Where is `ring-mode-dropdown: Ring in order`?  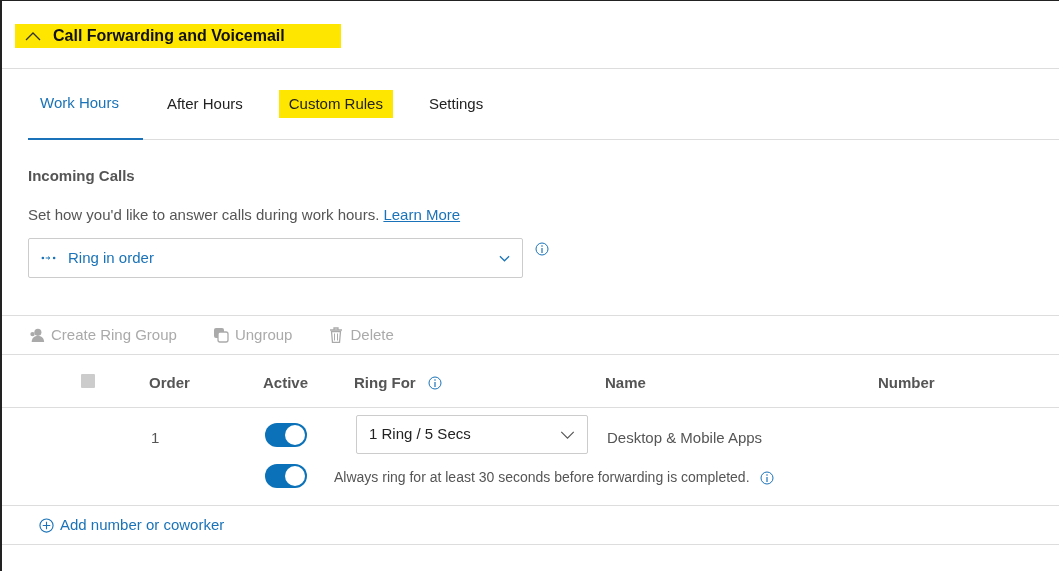 ring-mode-dropdown: Ring in order is located at coordinates (275, 258).